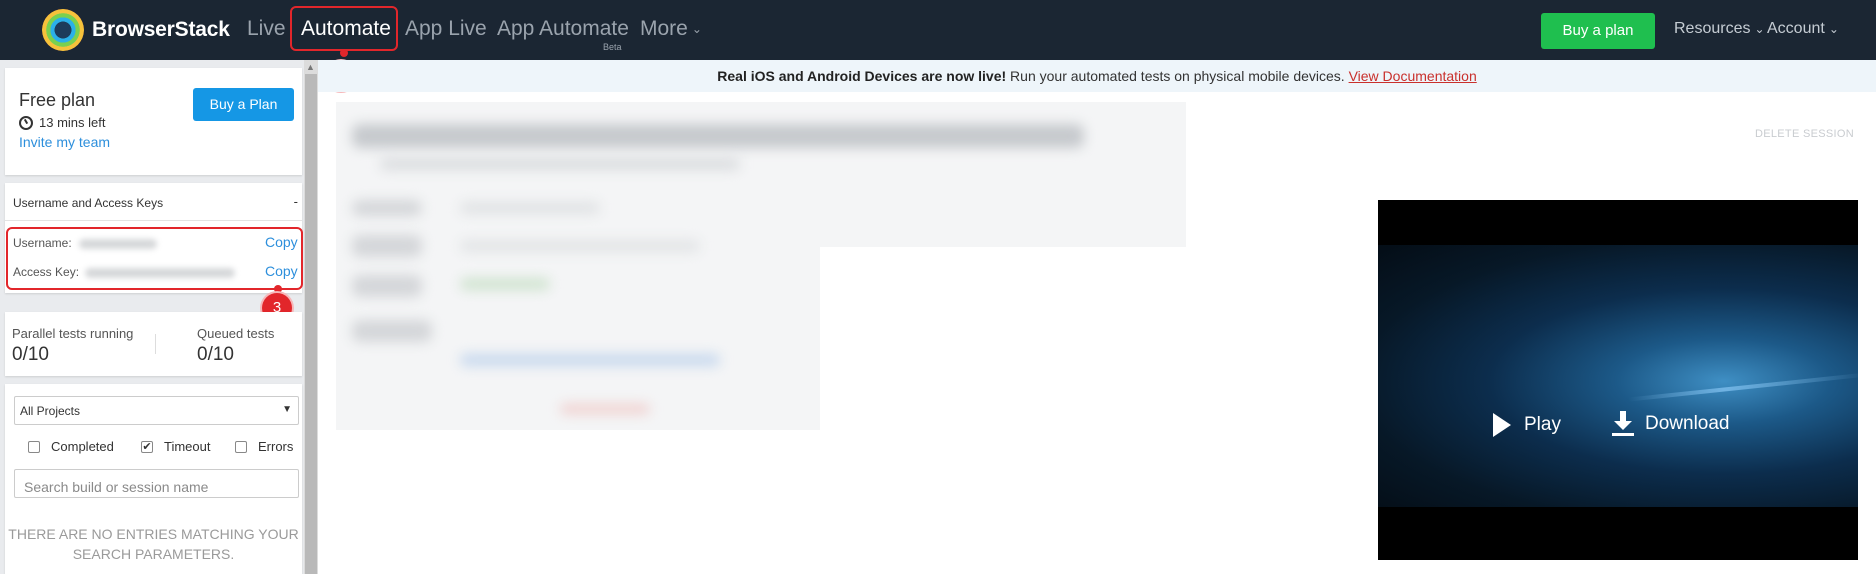 The width and height of the screenshot is (1876, 574). Describe the element at coordinates (1796, 28) in the screenshot. I see `nav-account-label: Account` at that location.